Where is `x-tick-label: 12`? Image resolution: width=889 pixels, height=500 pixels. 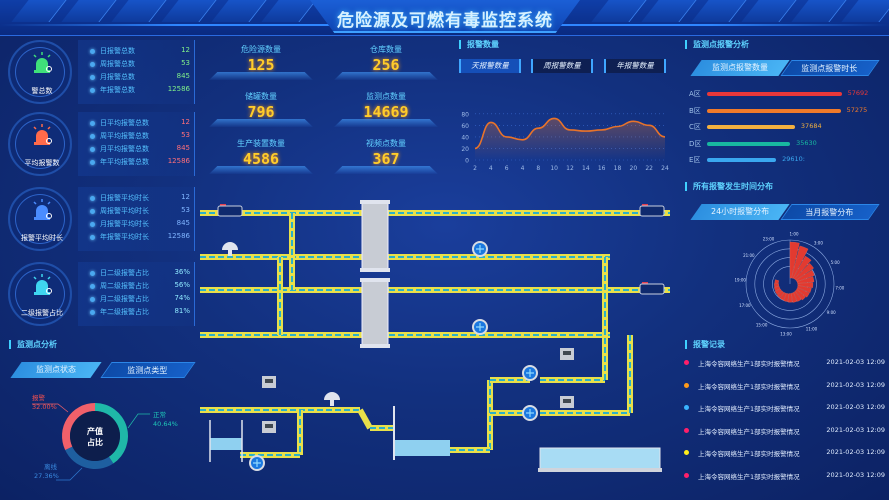
x-tick-label: 12 is located at coordinates (570, 168).